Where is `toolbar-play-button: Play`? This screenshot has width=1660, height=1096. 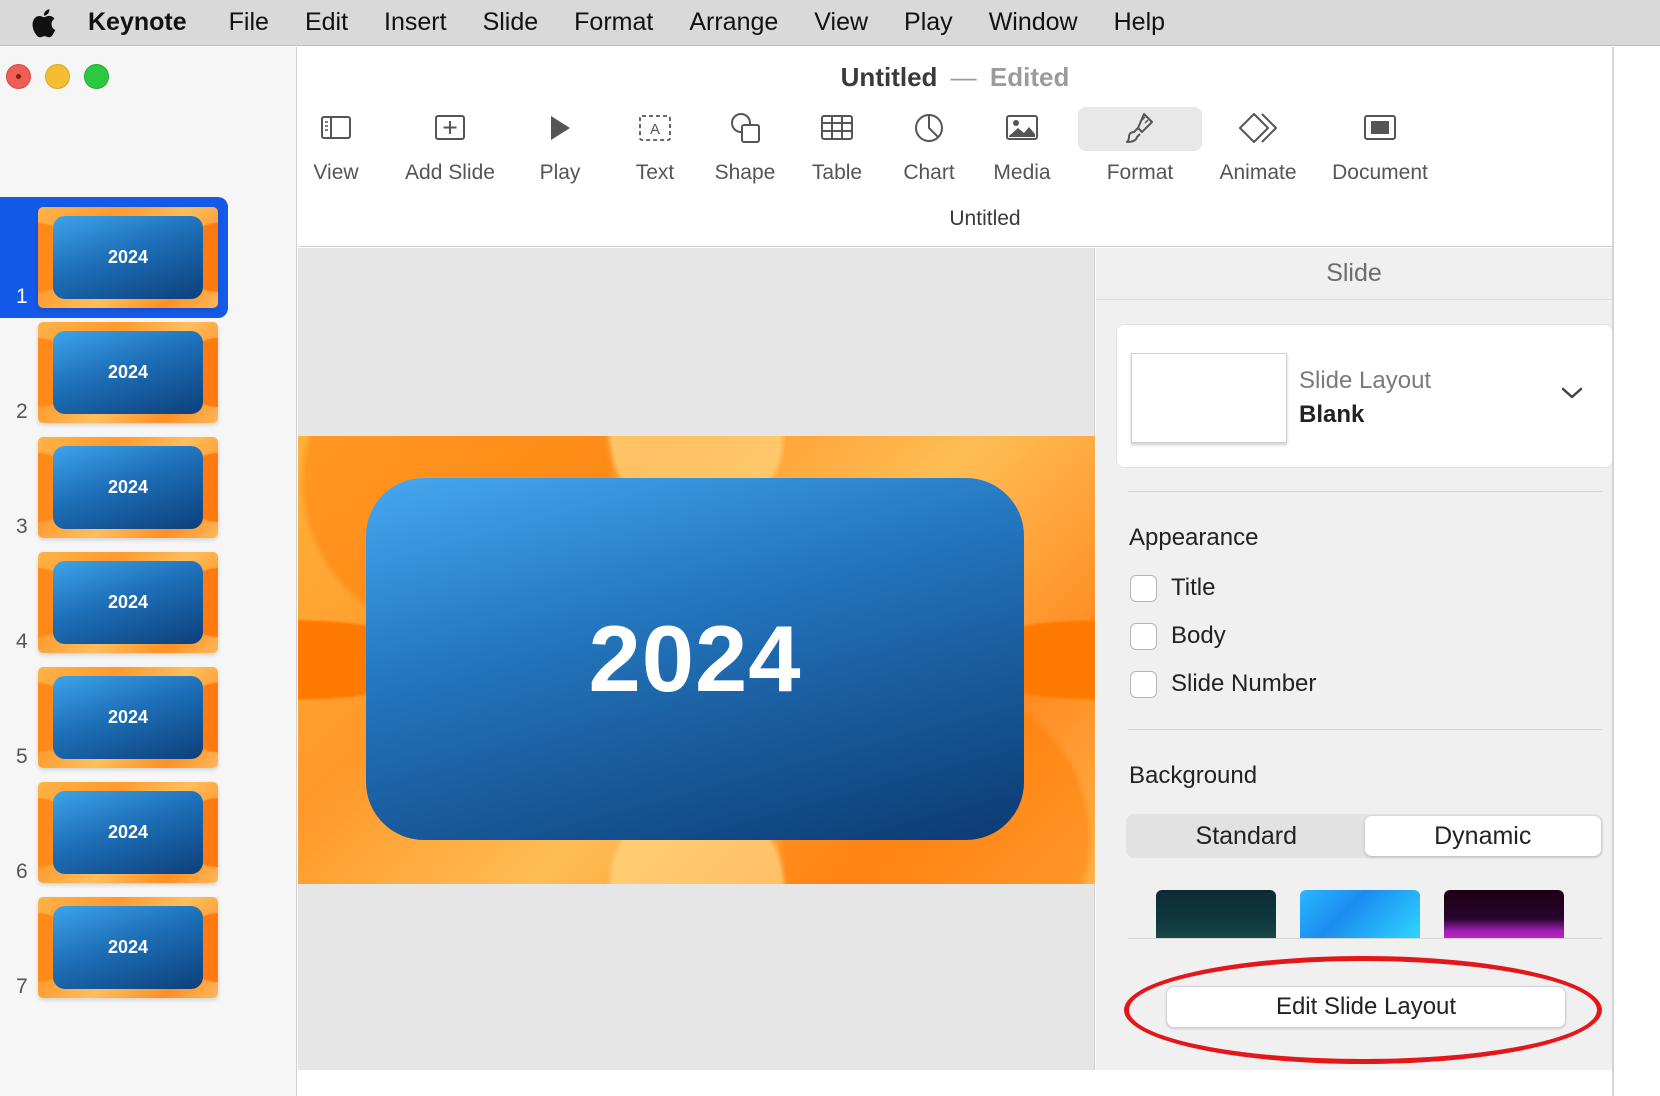
toolbar-play-button: Play is located at coordinates (560, 146).